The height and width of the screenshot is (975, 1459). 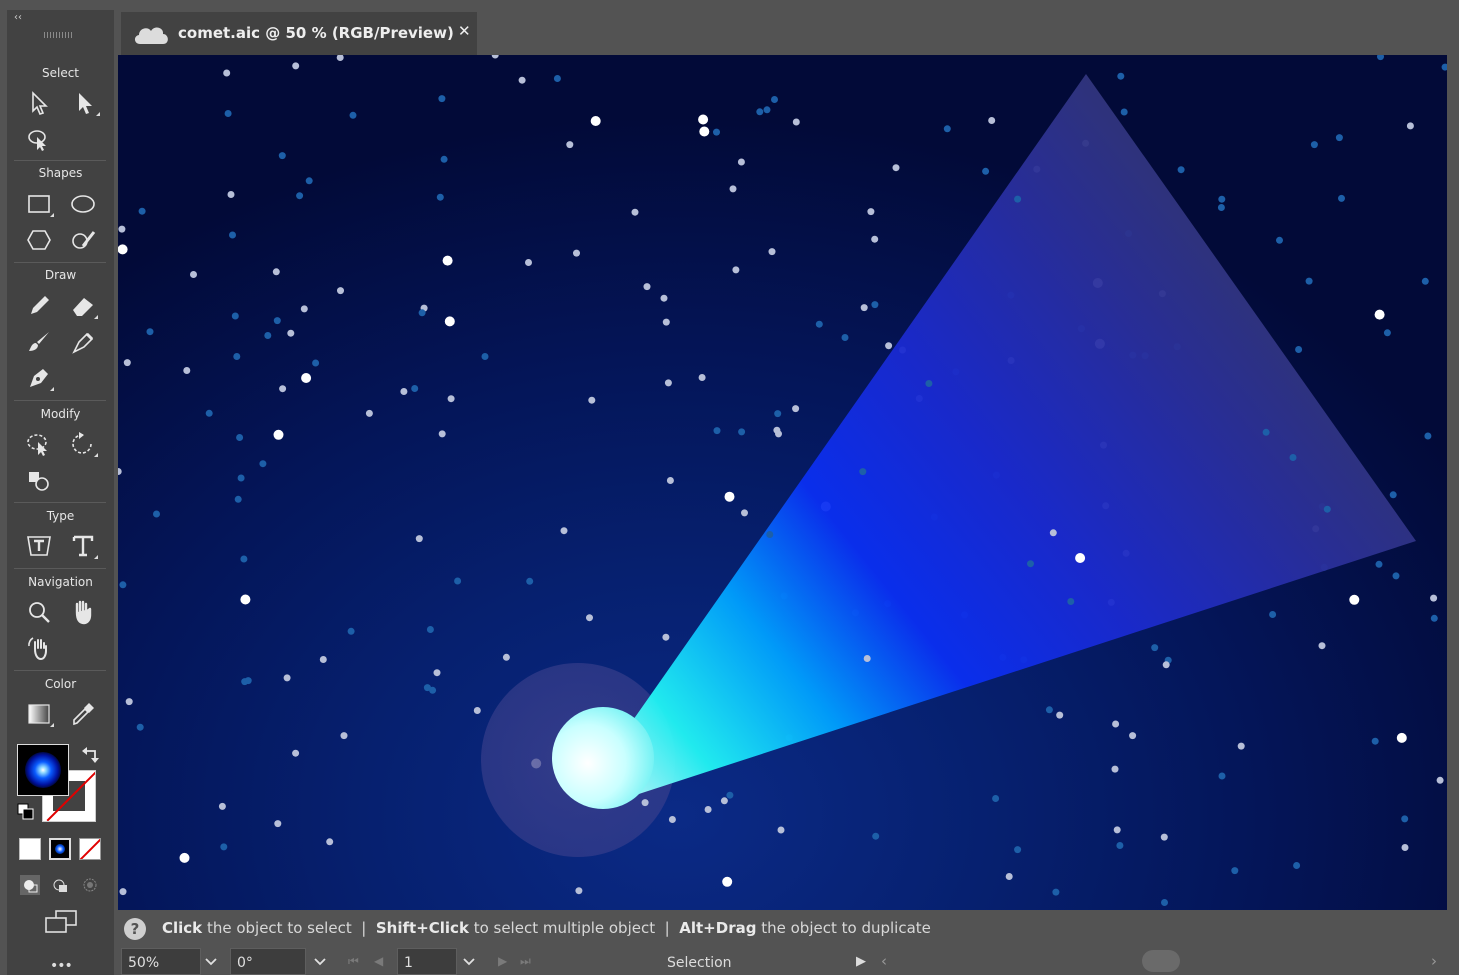 What do you see at coordinates (60, 849) in the screenshot?
I see `color-mode-gradient-button` at bounding box center [60, 849].